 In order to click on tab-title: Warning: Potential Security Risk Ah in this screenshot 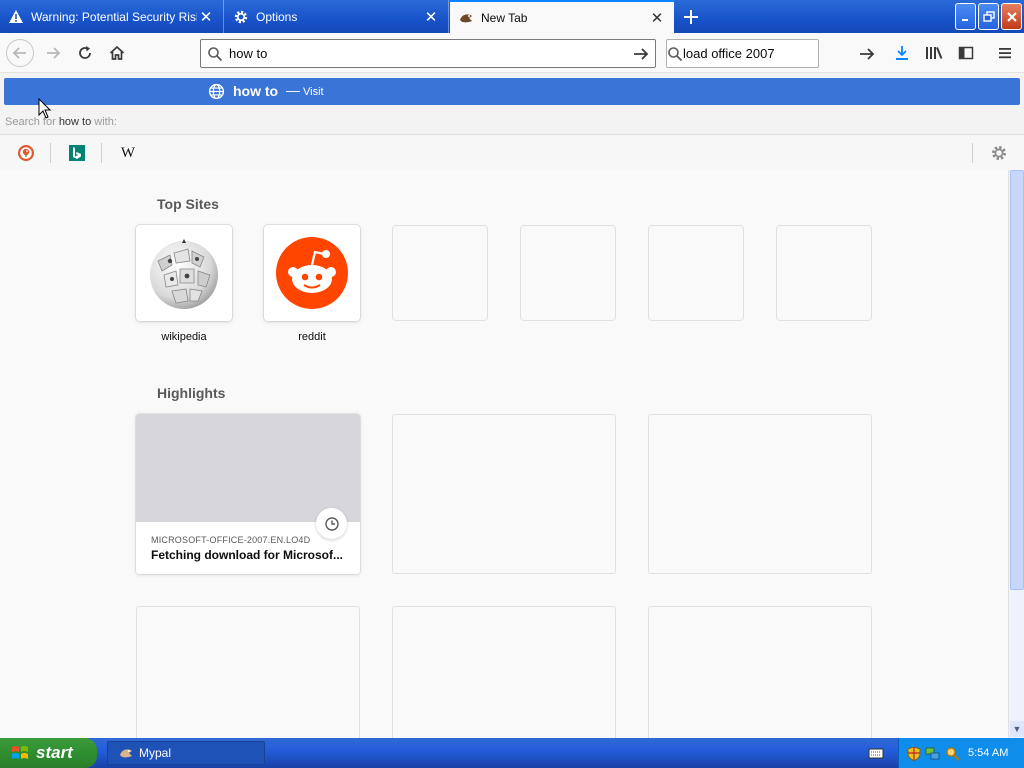, I will do `click(114, 16)`.